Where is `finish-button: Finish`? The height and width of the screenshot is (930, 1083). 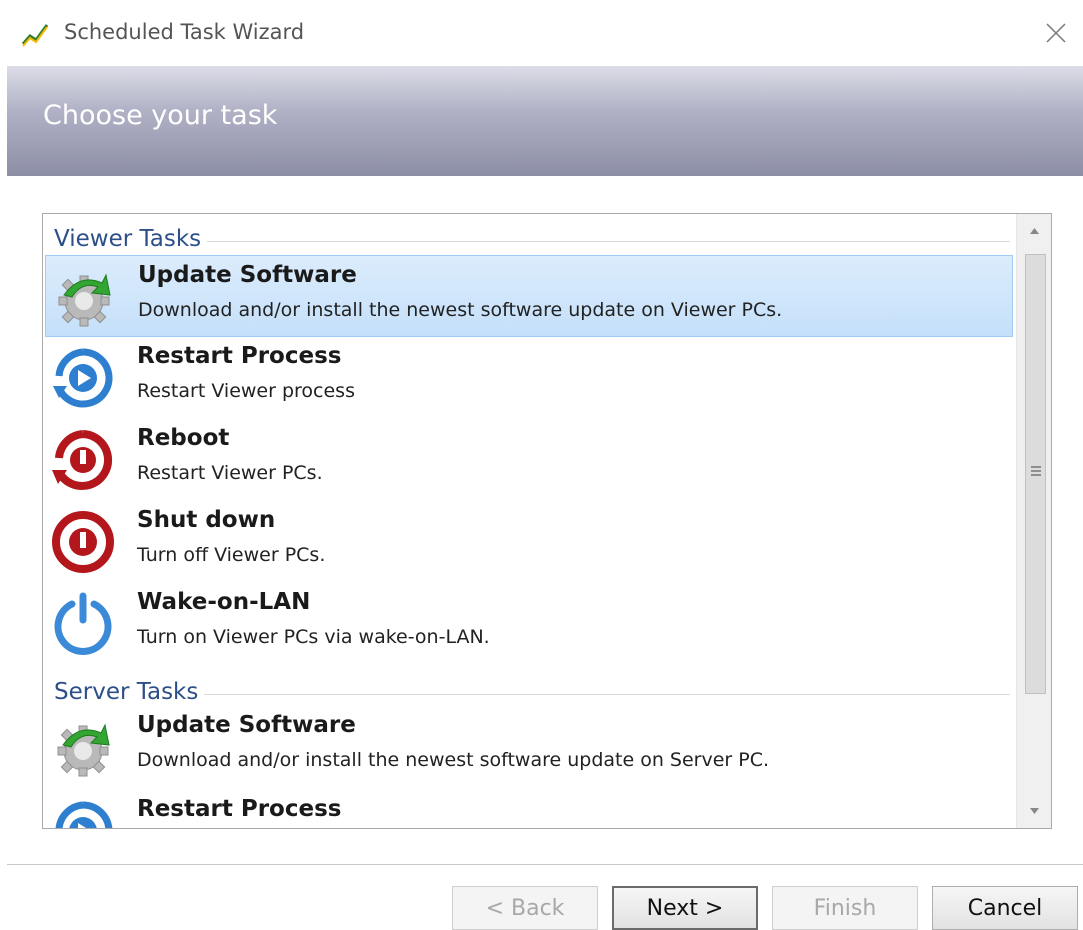
finish-button: Finish is located at coordinates (845, 908).